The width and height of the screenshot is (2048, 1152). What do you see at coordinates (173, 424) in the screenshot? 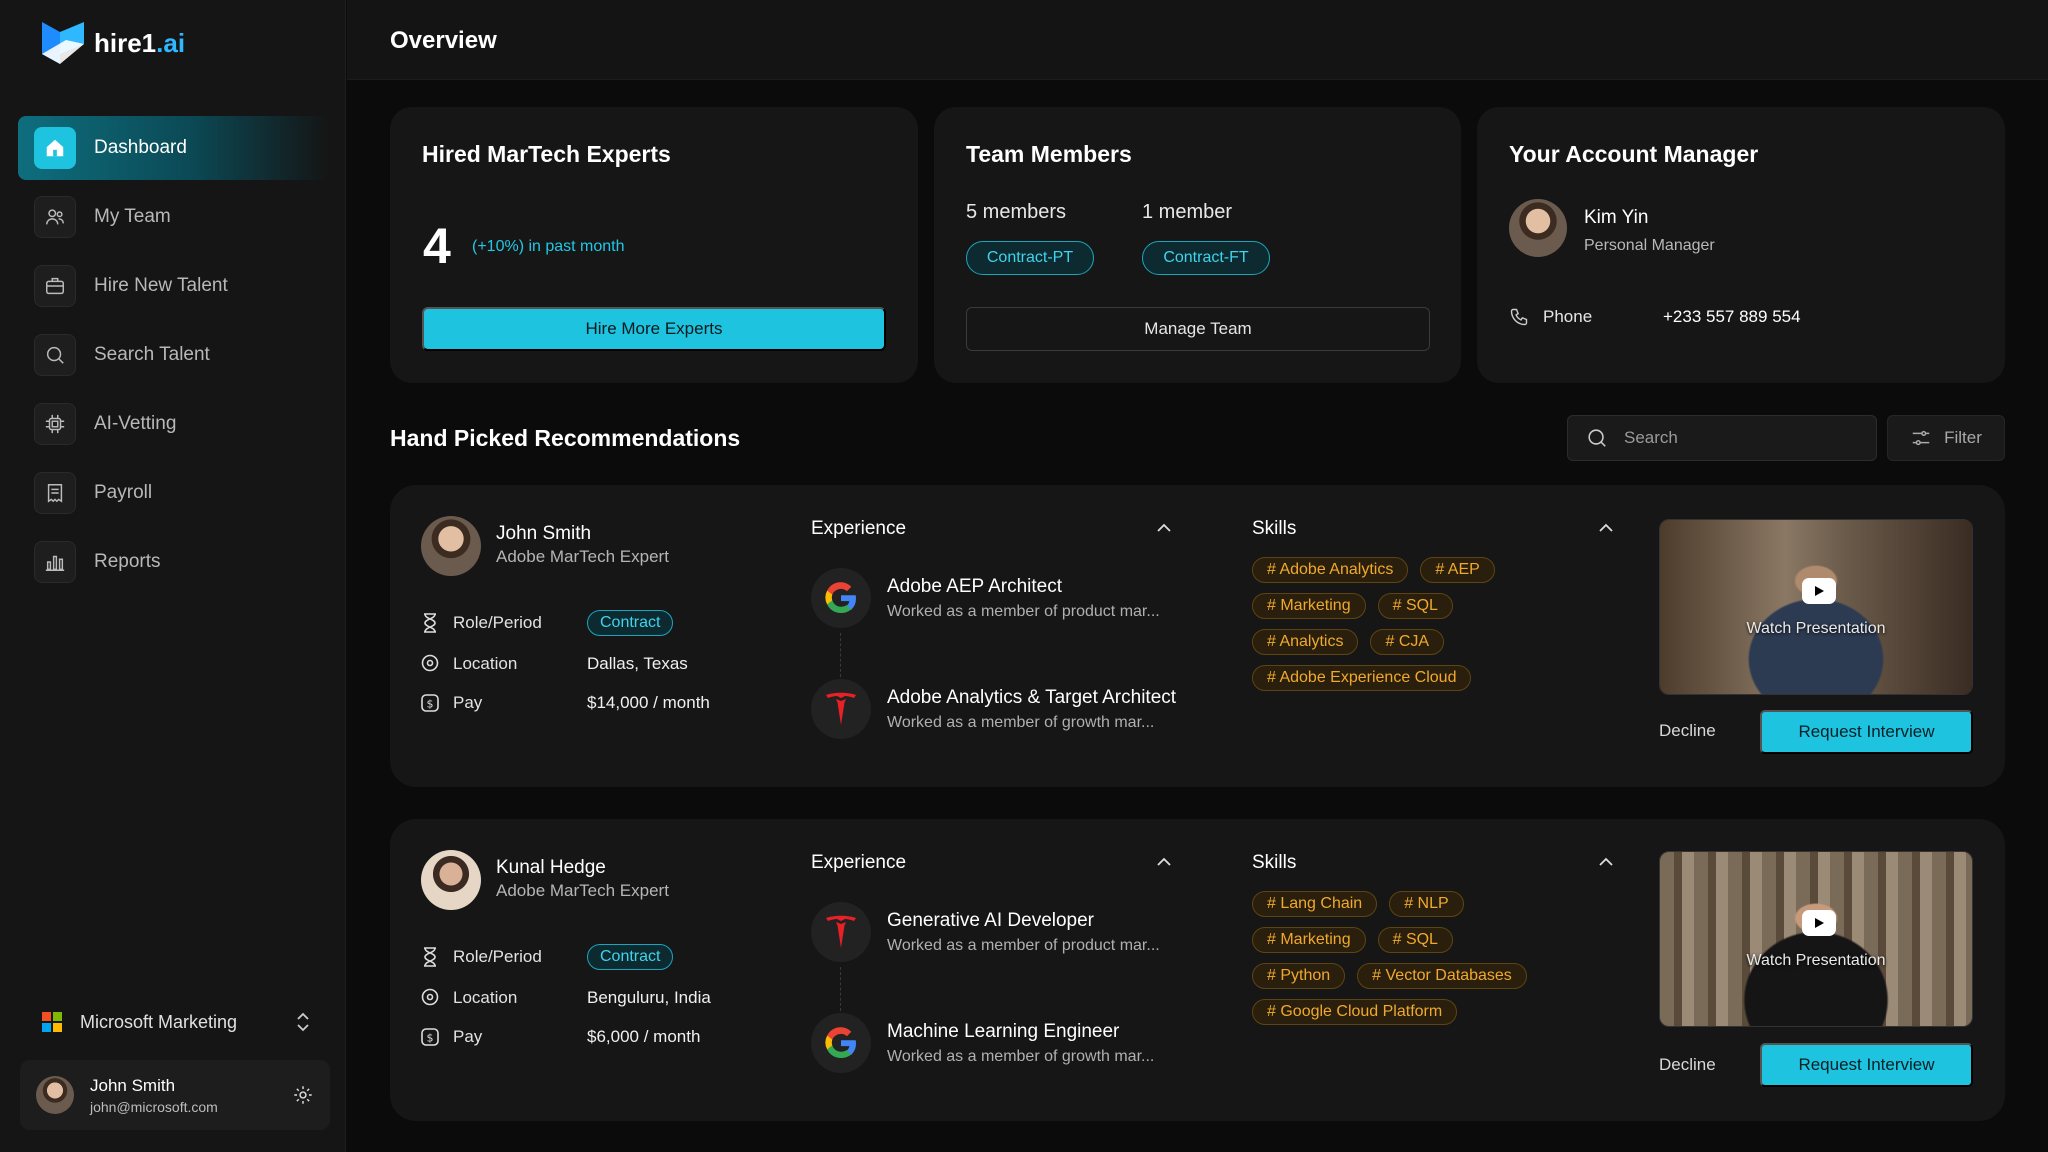
I see `sidebar-item-ai-vetting: AI-Vetting` at bounding box center [173, 424].